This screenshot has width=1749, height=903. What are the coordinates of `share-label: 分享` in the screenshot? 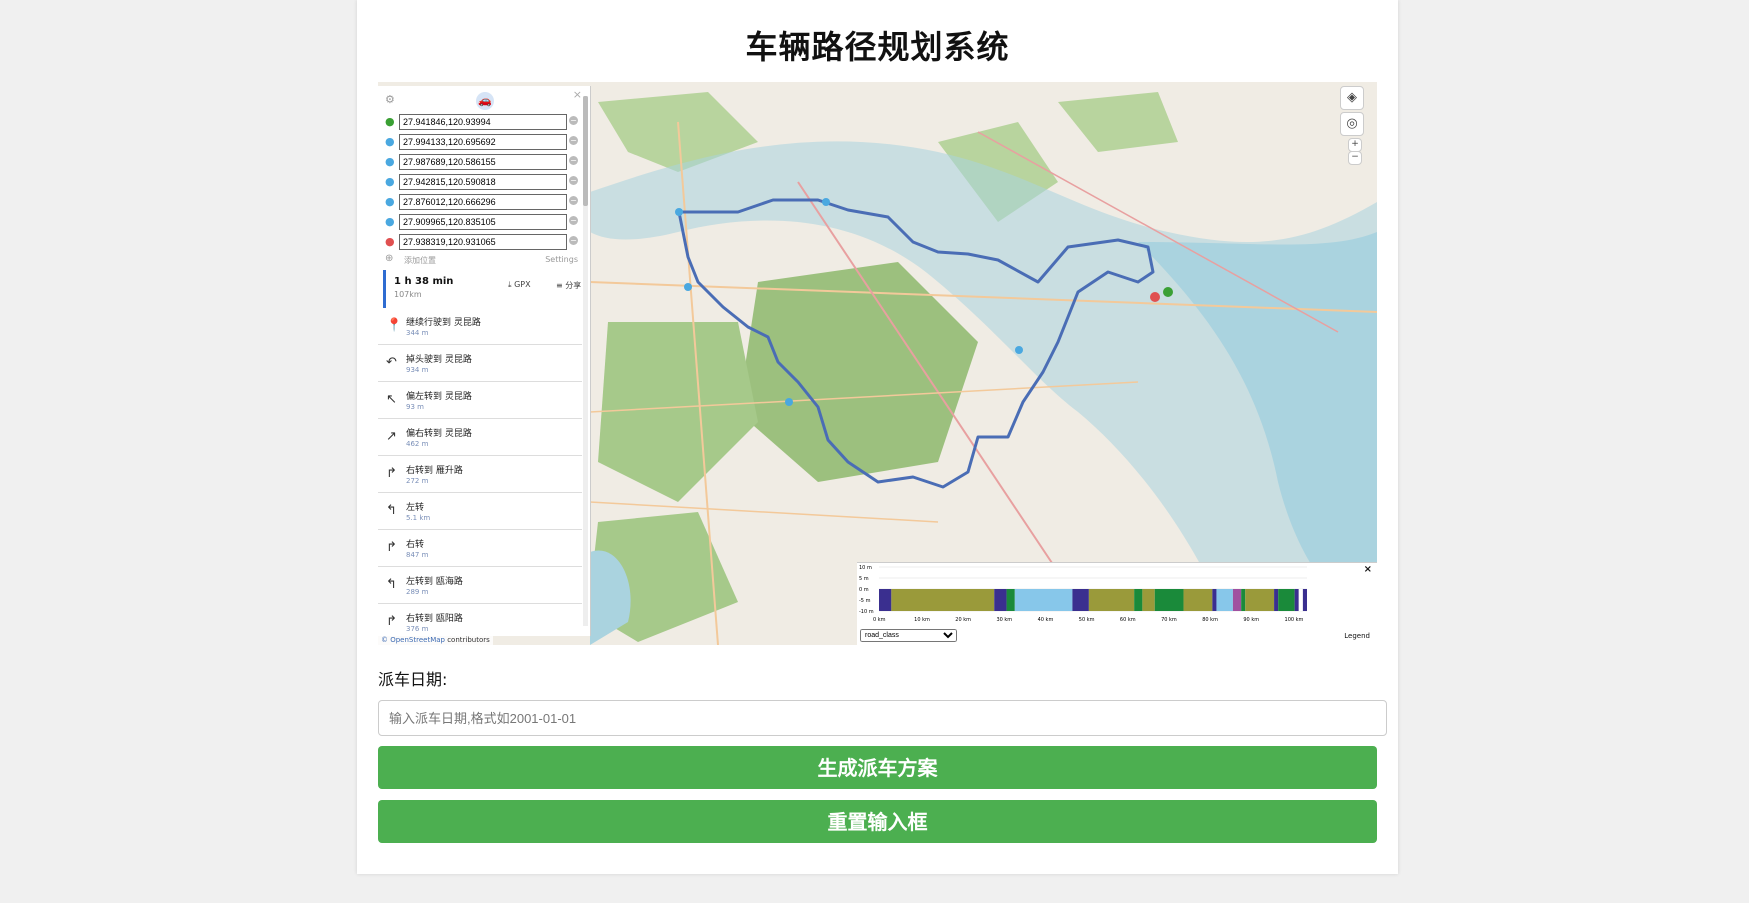 It's located at (573, 285).